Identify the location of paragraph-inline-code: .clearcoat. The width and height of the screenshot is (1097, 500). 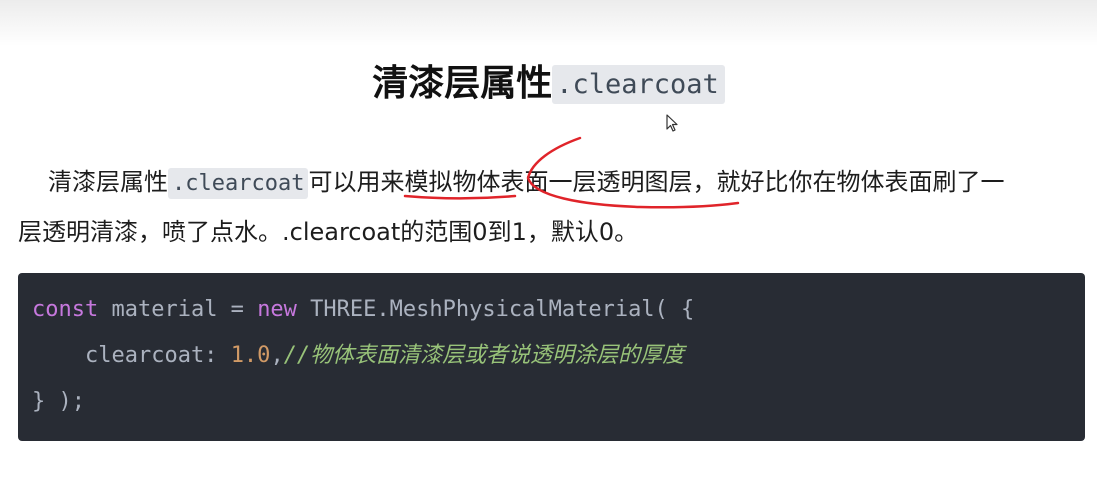
(238, 183).